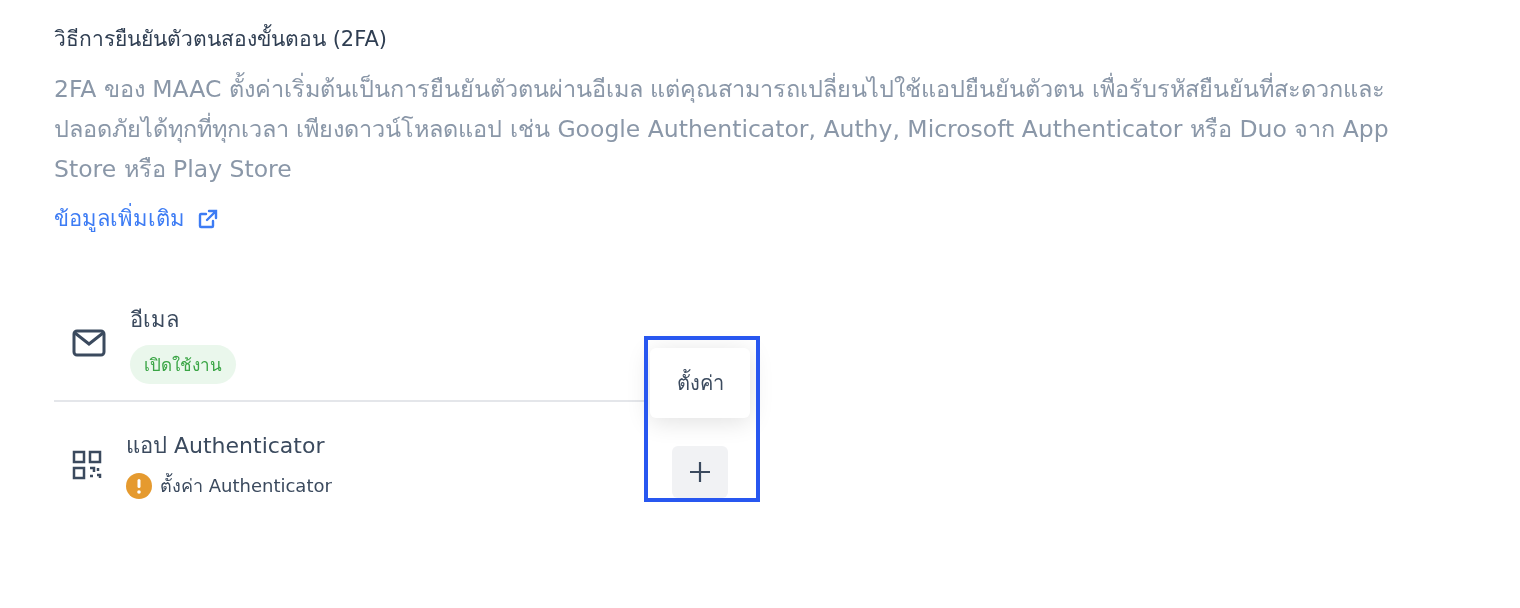 Image resolution: width=1520 pixels, height=608 pixels. I want to click on qr-code-icon, so click(87, 465).